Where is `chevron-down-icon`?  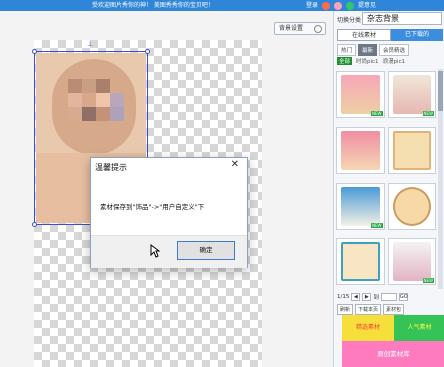
chevron-down-icon is located at coordinates (318, 29).